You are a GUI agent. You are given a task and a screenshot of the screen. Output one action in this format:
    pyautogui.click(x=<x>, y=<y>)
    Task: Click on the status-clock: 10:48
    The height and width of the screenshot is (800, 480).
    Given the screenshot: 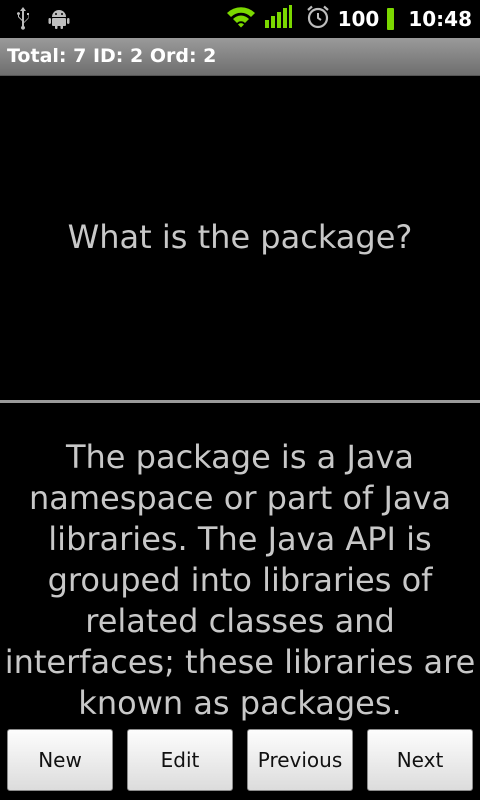 What is the action you would take?
    pyautogui.click(x=440, y=19)
    